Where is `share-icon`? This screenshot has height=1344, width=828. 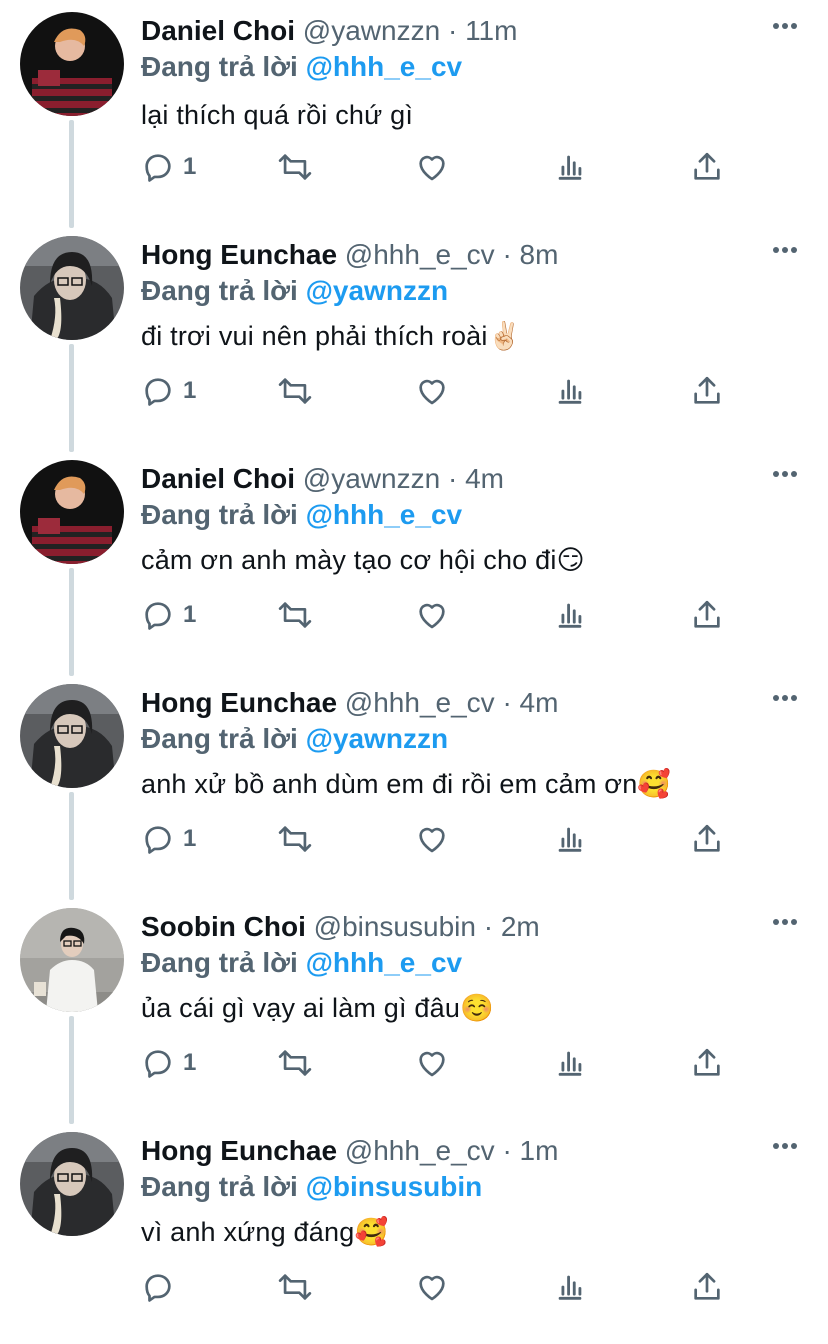 share-icon is located at coordinates (707, 614).